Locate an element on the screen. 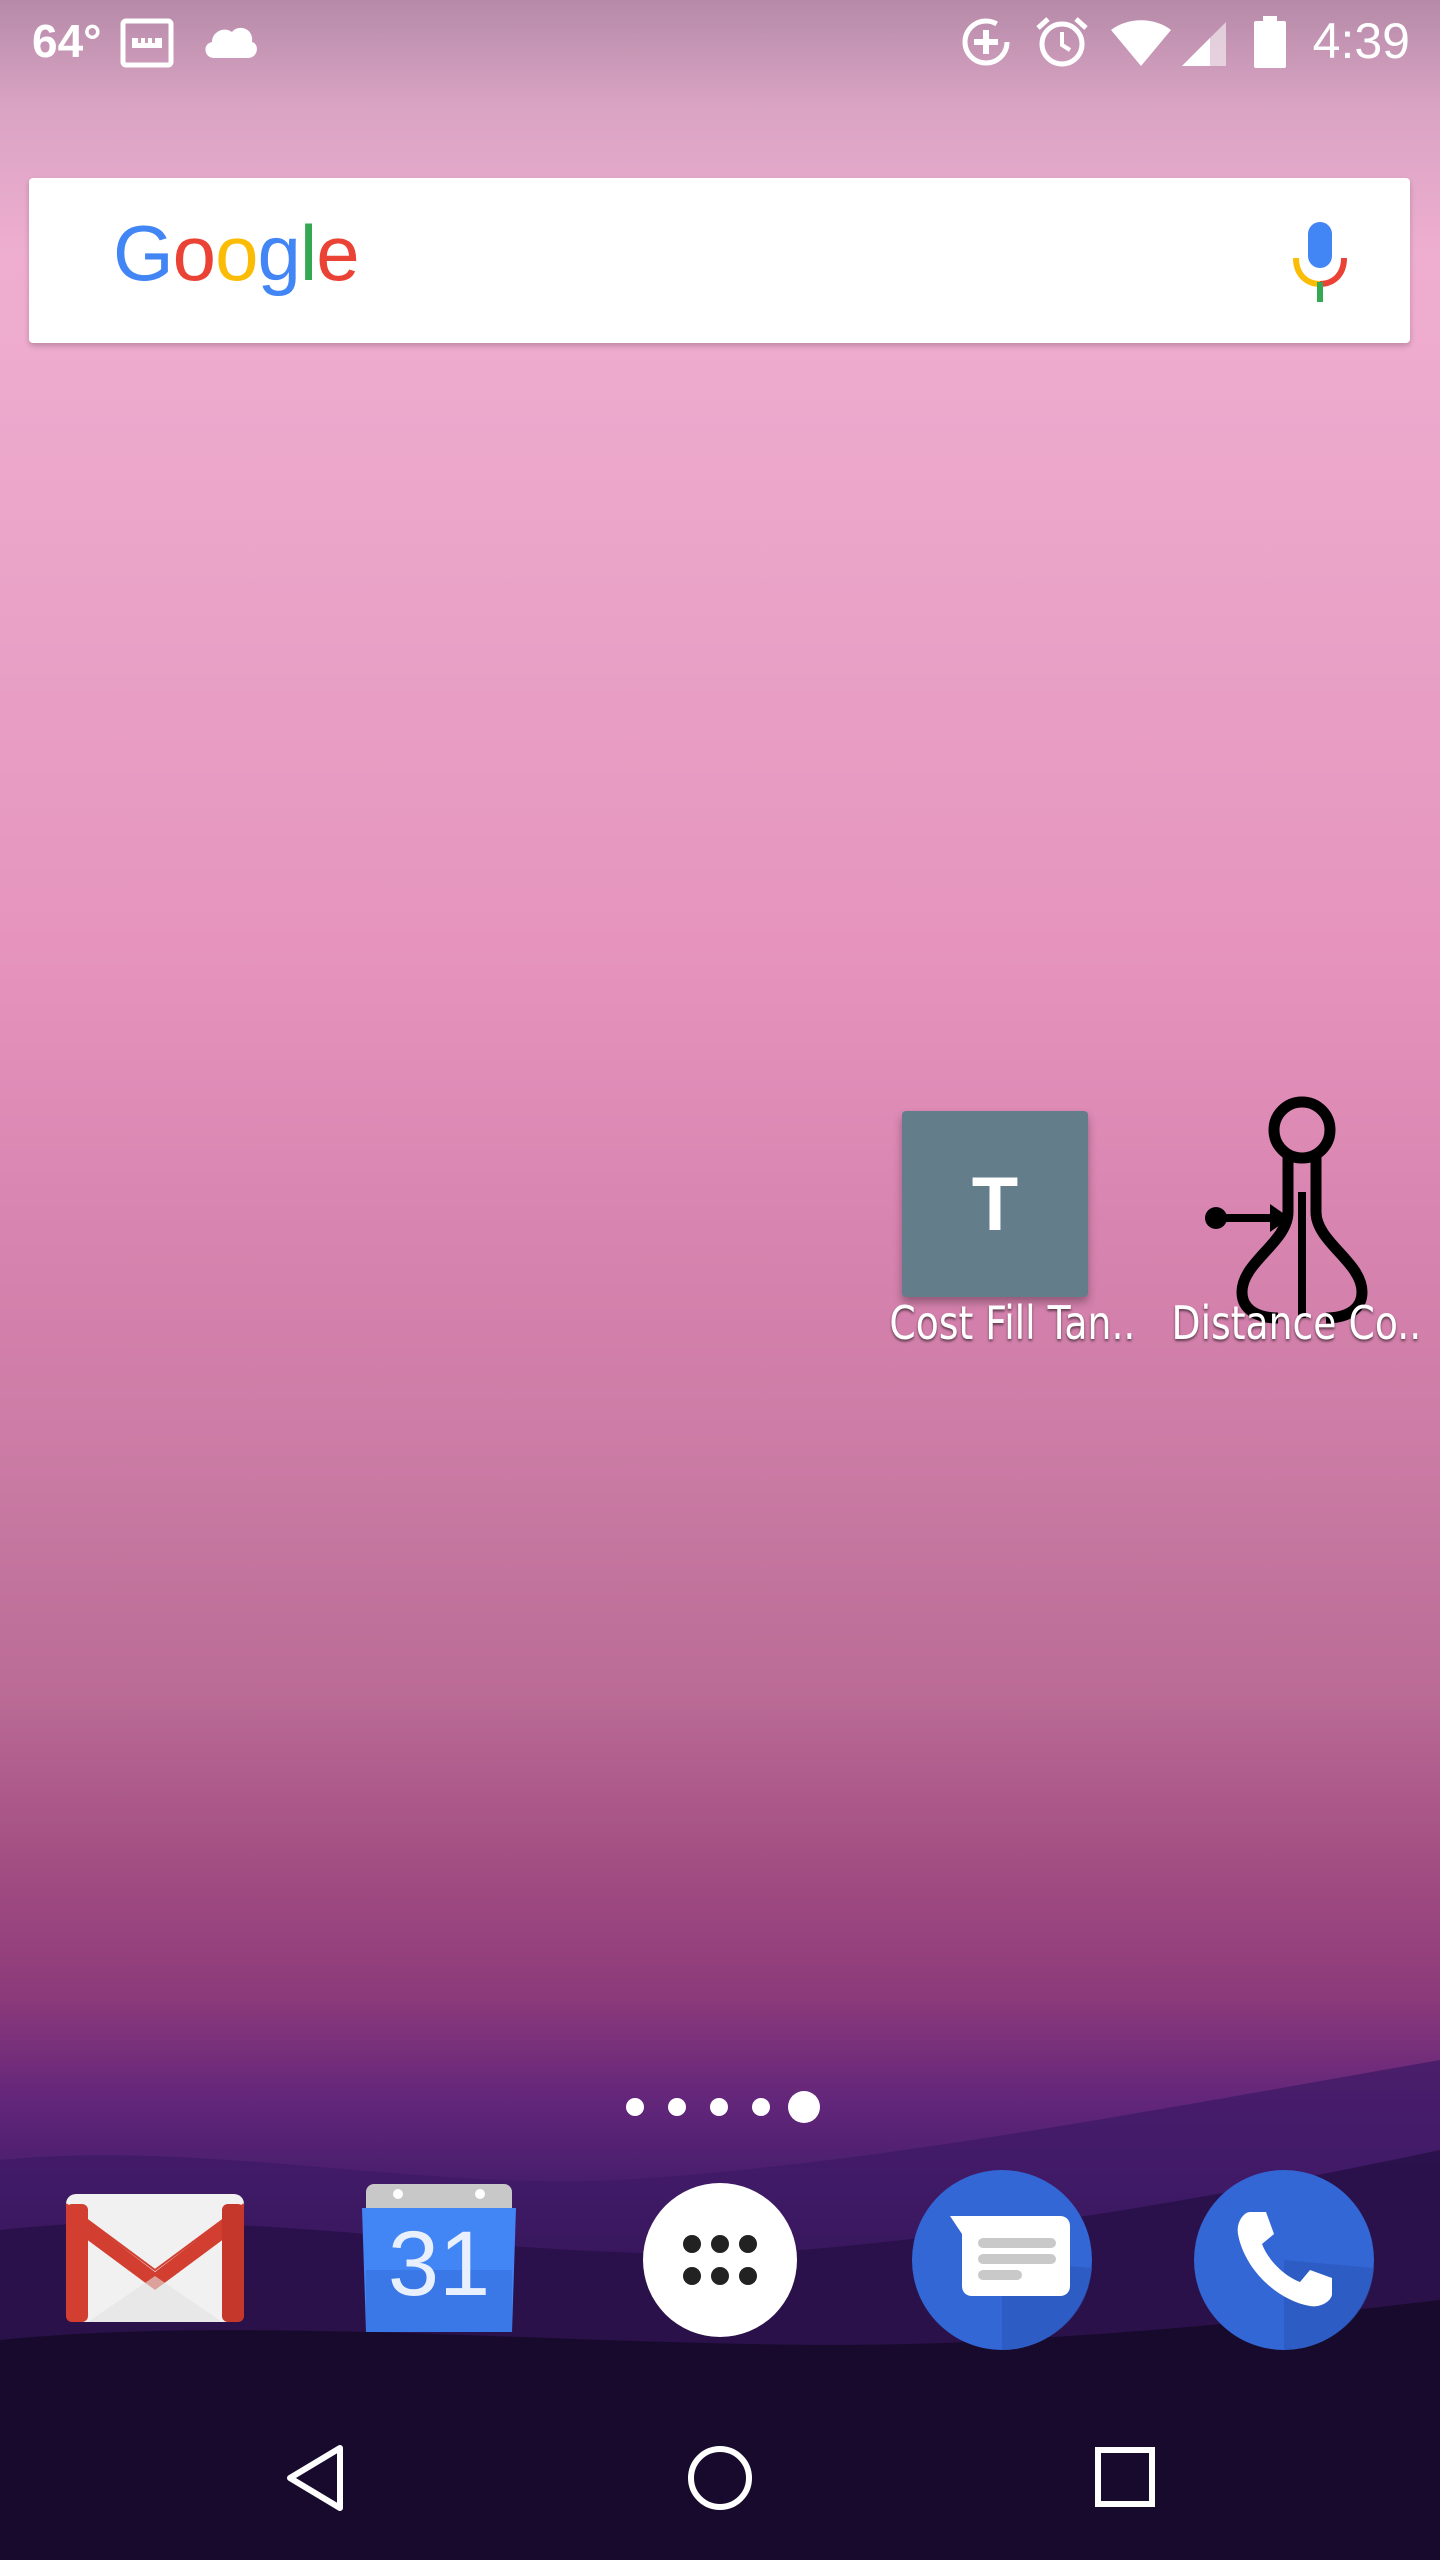  clock: 4:39 is located at coordinates (1361, 41).